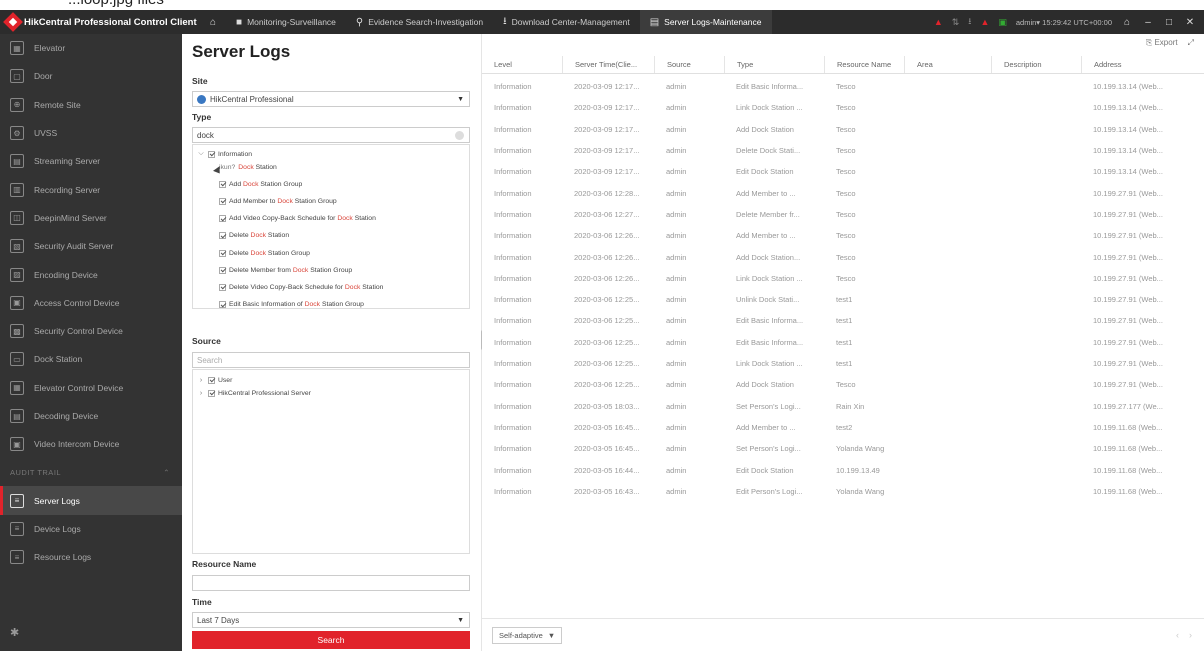 Image resolution: width=1204 pixels, height=651 pixels. Describe the element at coordinates (331, 135) in the screenshot. I see `type-search-input: dock` at that location.